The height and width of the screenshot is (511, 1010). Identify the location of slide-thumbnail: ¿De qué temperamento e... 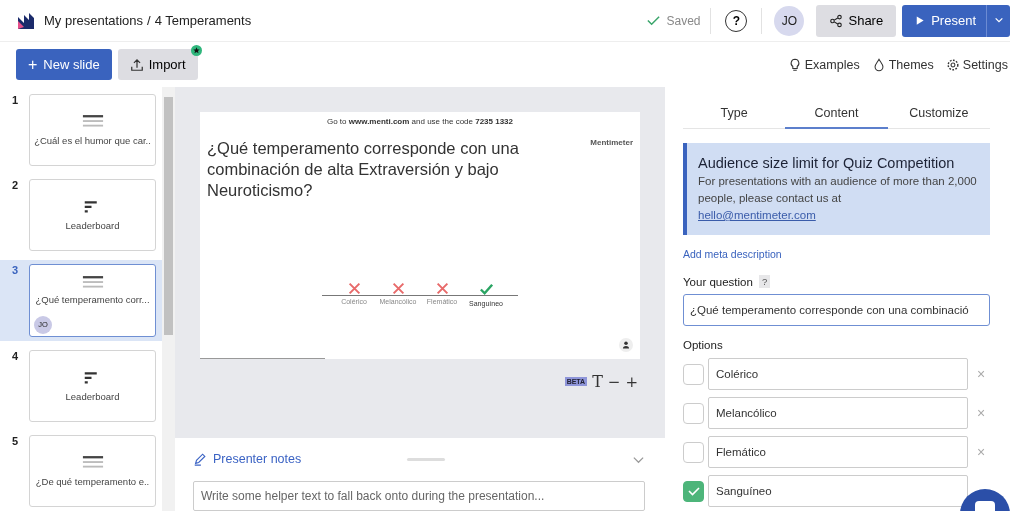
(92, 470).